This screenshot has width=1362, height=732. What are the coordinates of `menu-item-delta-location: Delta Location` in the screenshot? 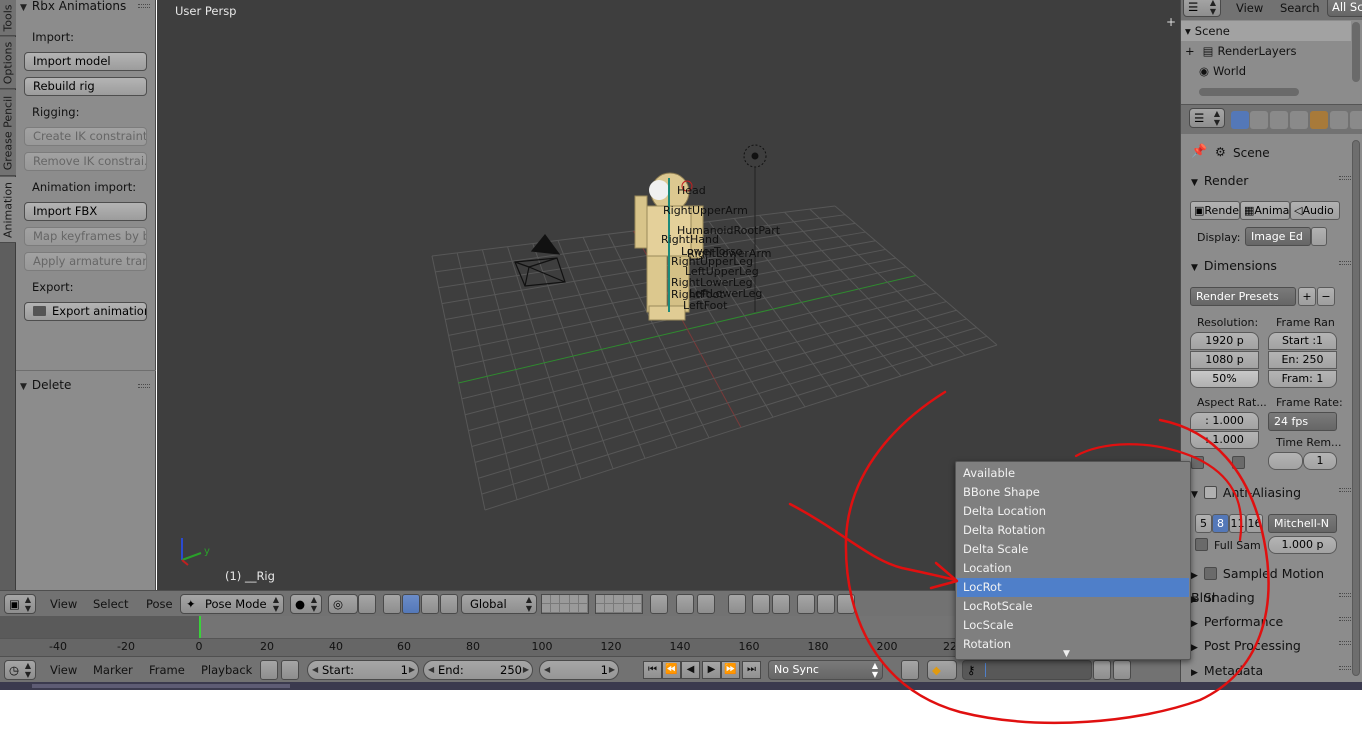 It's located at (1073, 511).